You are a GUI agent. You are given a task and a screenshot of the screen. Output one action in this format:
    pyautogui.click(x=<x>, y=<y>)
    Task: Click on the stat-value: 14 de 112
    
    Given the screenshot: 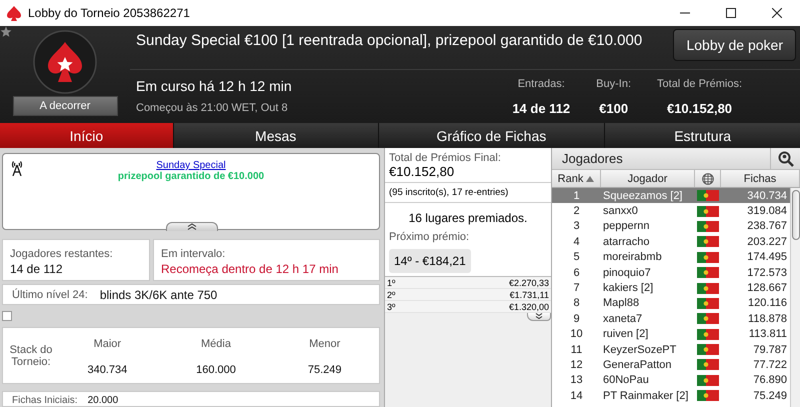 What is the action you would take?
    pyautogui.click(x=541, y=108)
    